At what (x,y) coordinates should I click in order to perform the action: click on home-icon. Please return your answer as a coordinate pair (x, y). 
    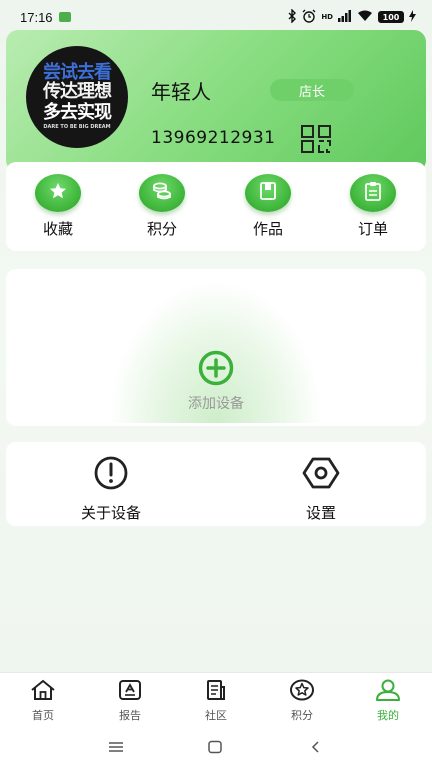
    Looking at the image, I should click on (43, 692).